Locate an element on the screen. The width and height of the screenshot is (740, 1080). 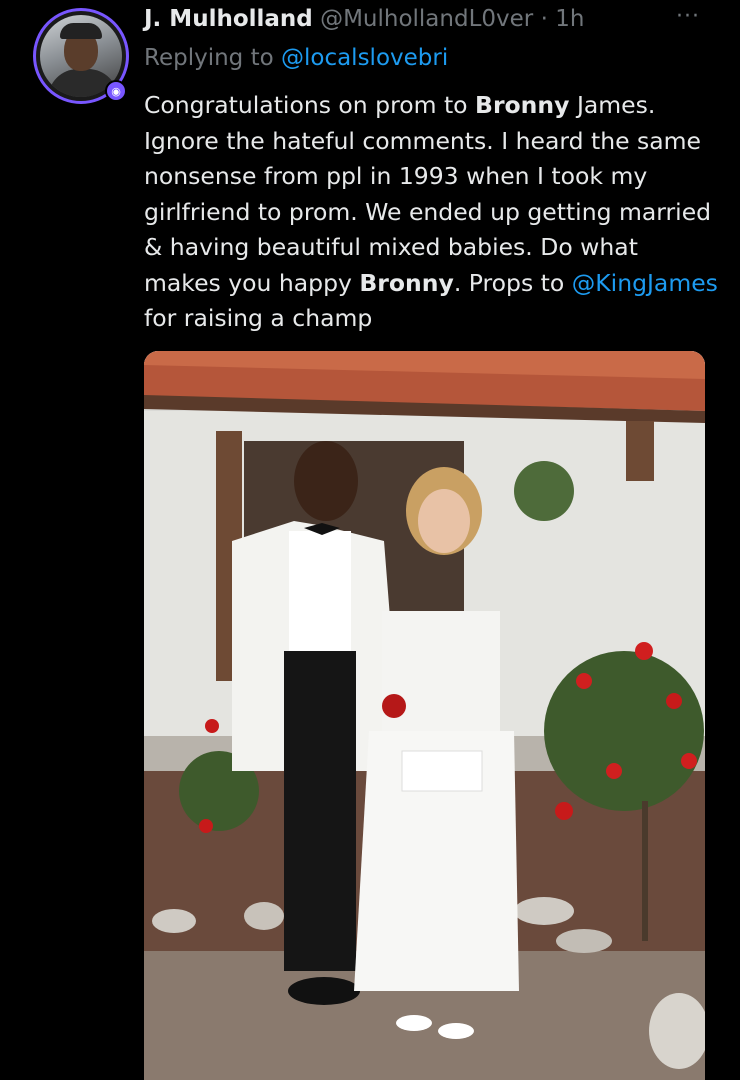
replying-to-label: Replying to is located at coordinates (209, 58).